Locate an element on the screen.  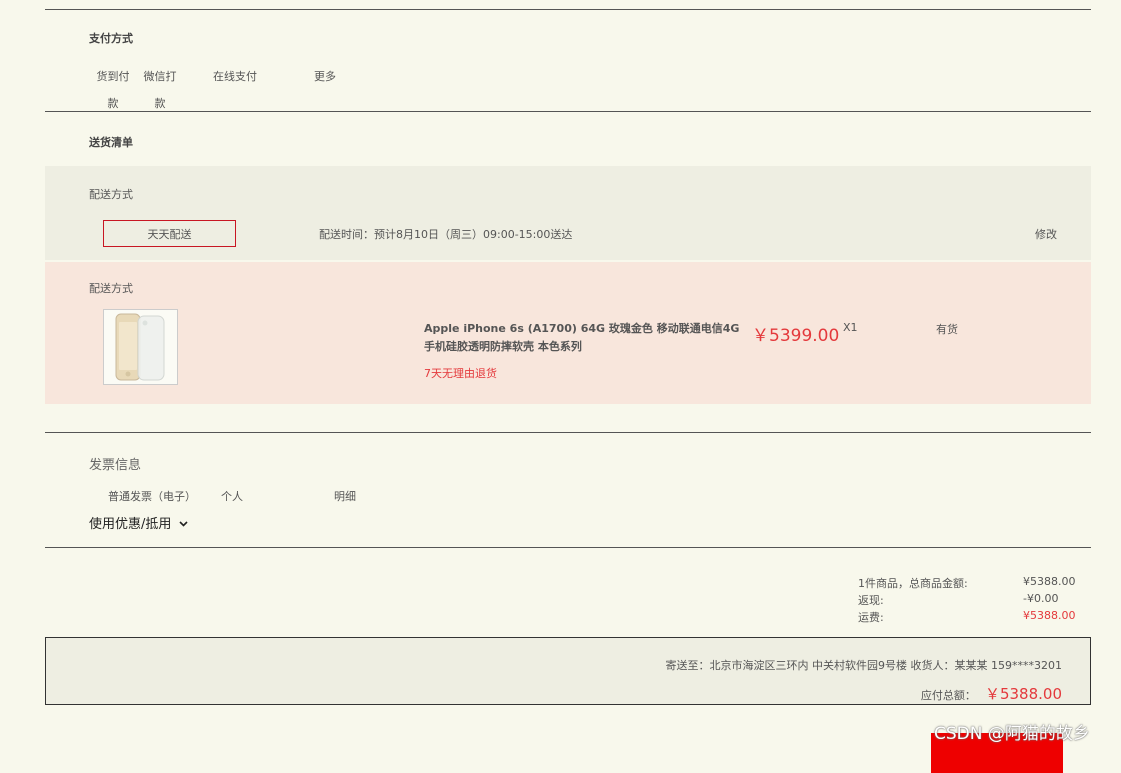
payment-option-online-label: 在线支付 is located at coordinates (235, 76).